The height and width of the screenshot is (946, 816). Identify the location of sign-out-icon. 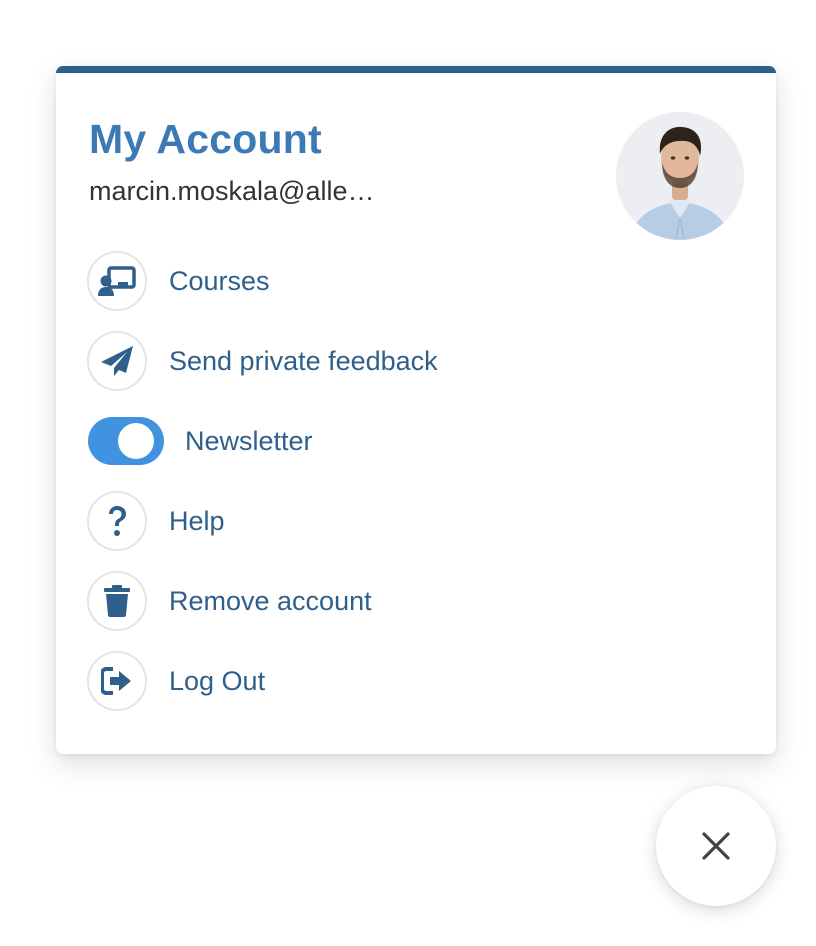
(117, 681).